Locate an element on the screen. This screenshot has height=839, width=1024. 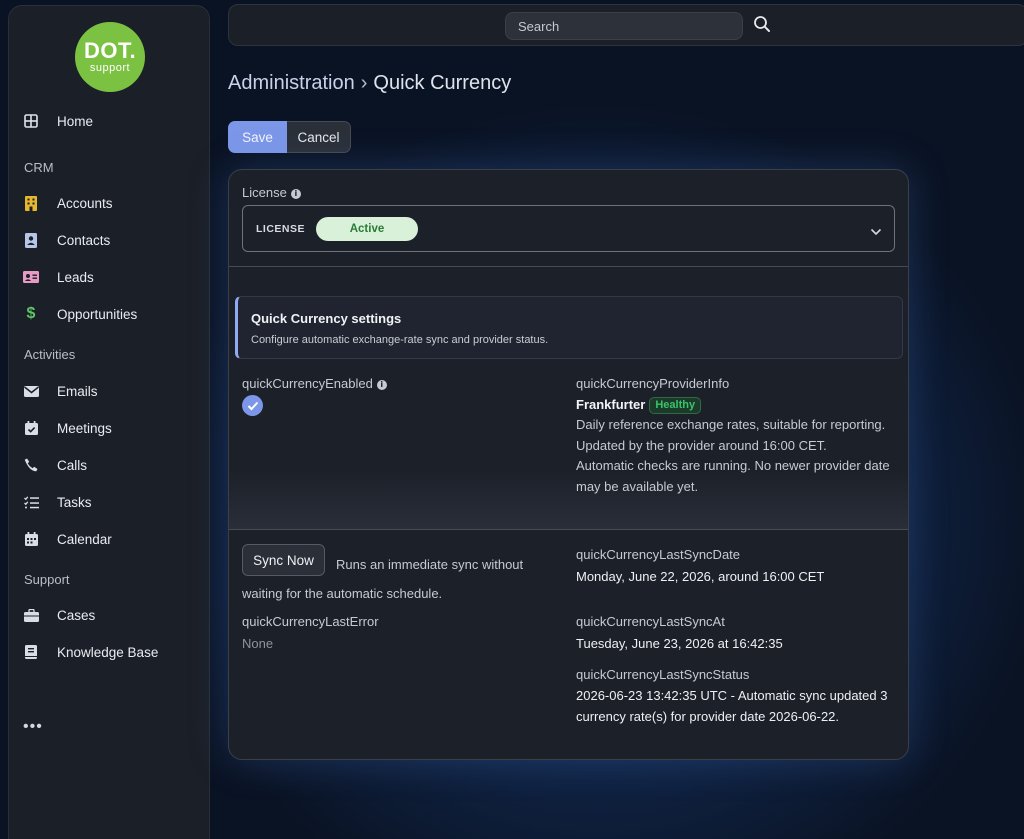
id-card-icon is located at coordinates (31, 277).